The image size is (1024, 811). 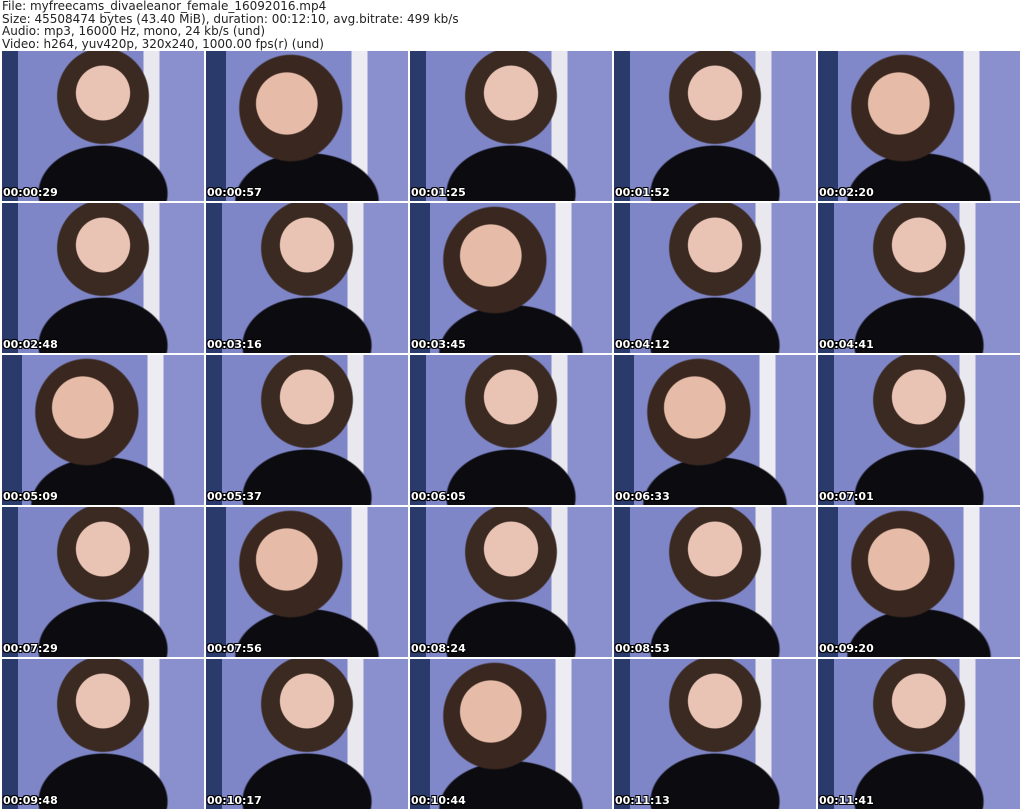 What do you see at coordinates (642, 800) in the screenshot?
I see `thumbnail-timestamp: 00:11:13` at bounding box center [642, 800].